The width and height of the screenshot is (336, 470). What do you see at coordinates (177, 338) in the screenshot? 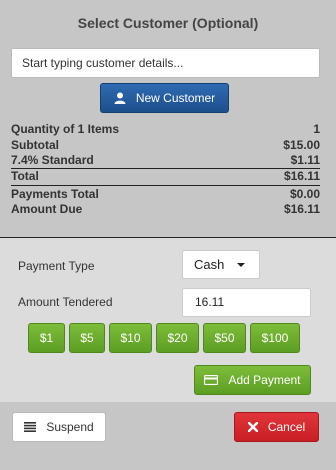
I see `quick-amount-button: $20` at bounding box center [177, 338].